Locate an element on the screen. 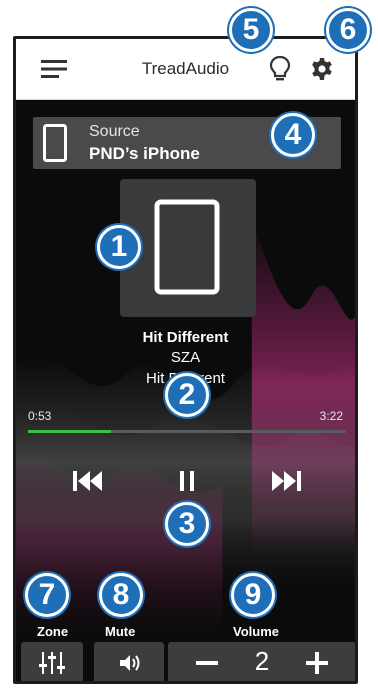 This screenshot has width=378, height=689. volume-label: Volume is located at coordinates (256, 631).